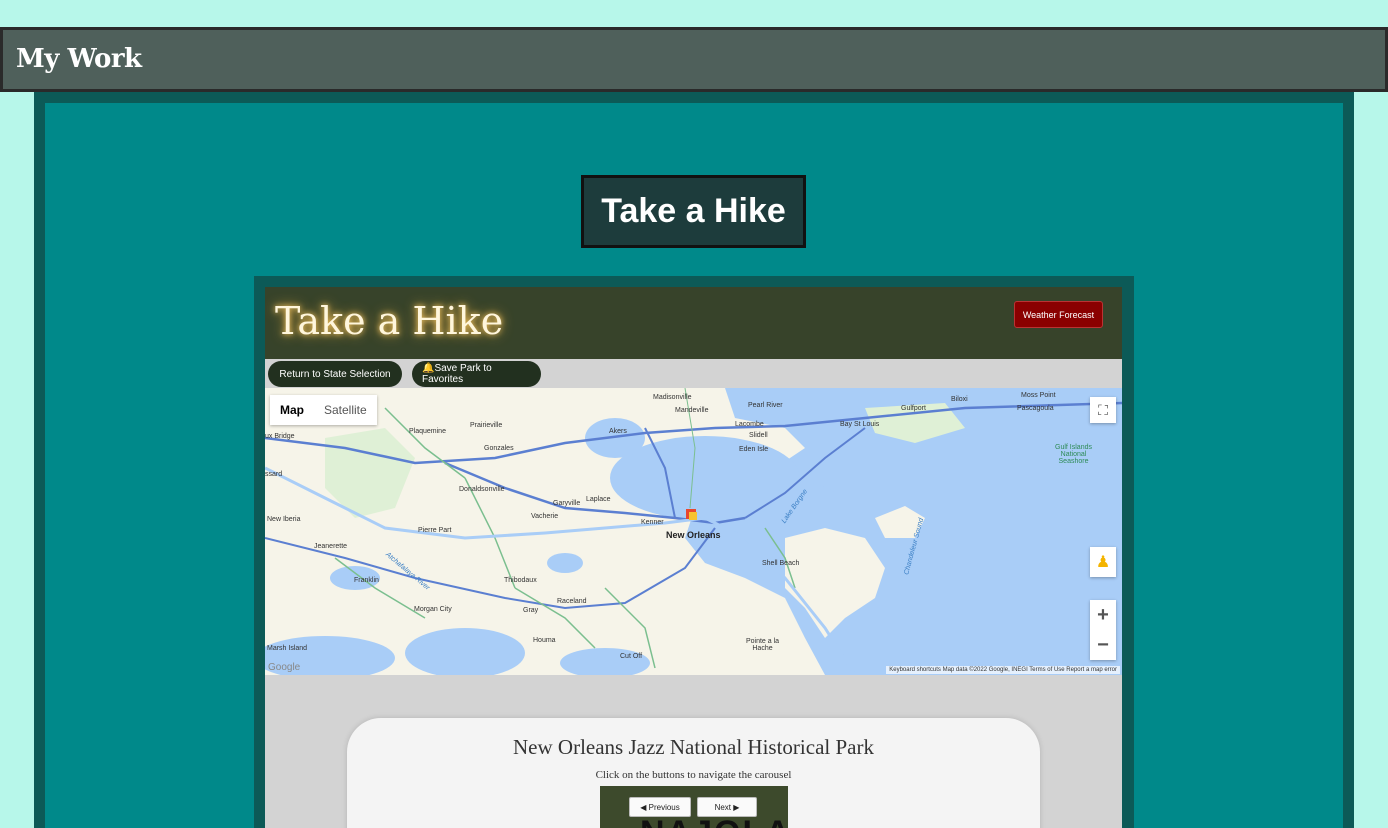  Describe the element at coordinates (758, 435) in the screenshot. I see `map-label: Slidell` at that location.